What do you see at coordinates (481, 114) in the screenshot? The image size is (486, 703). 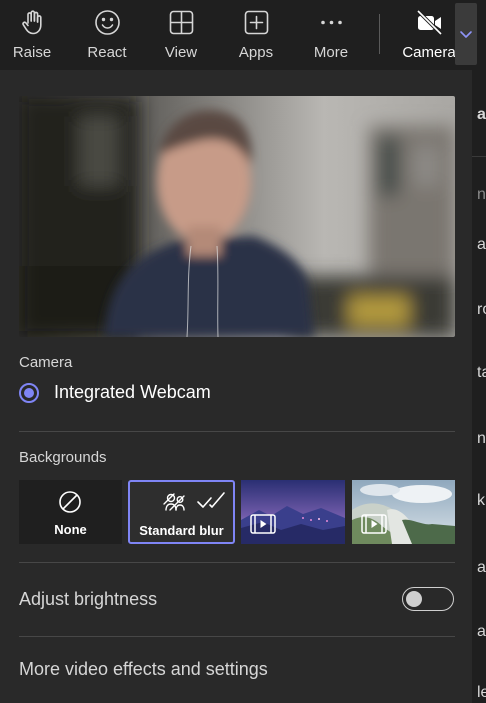 I see `side-panel-fragment: a` at bounding box center [481, 114].